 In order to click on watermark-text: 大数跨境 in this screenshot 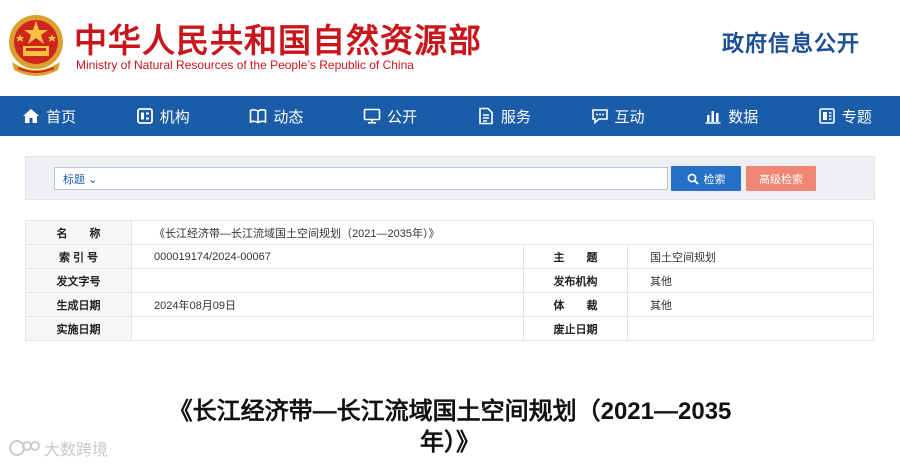, I will do `click(76, 450)`.